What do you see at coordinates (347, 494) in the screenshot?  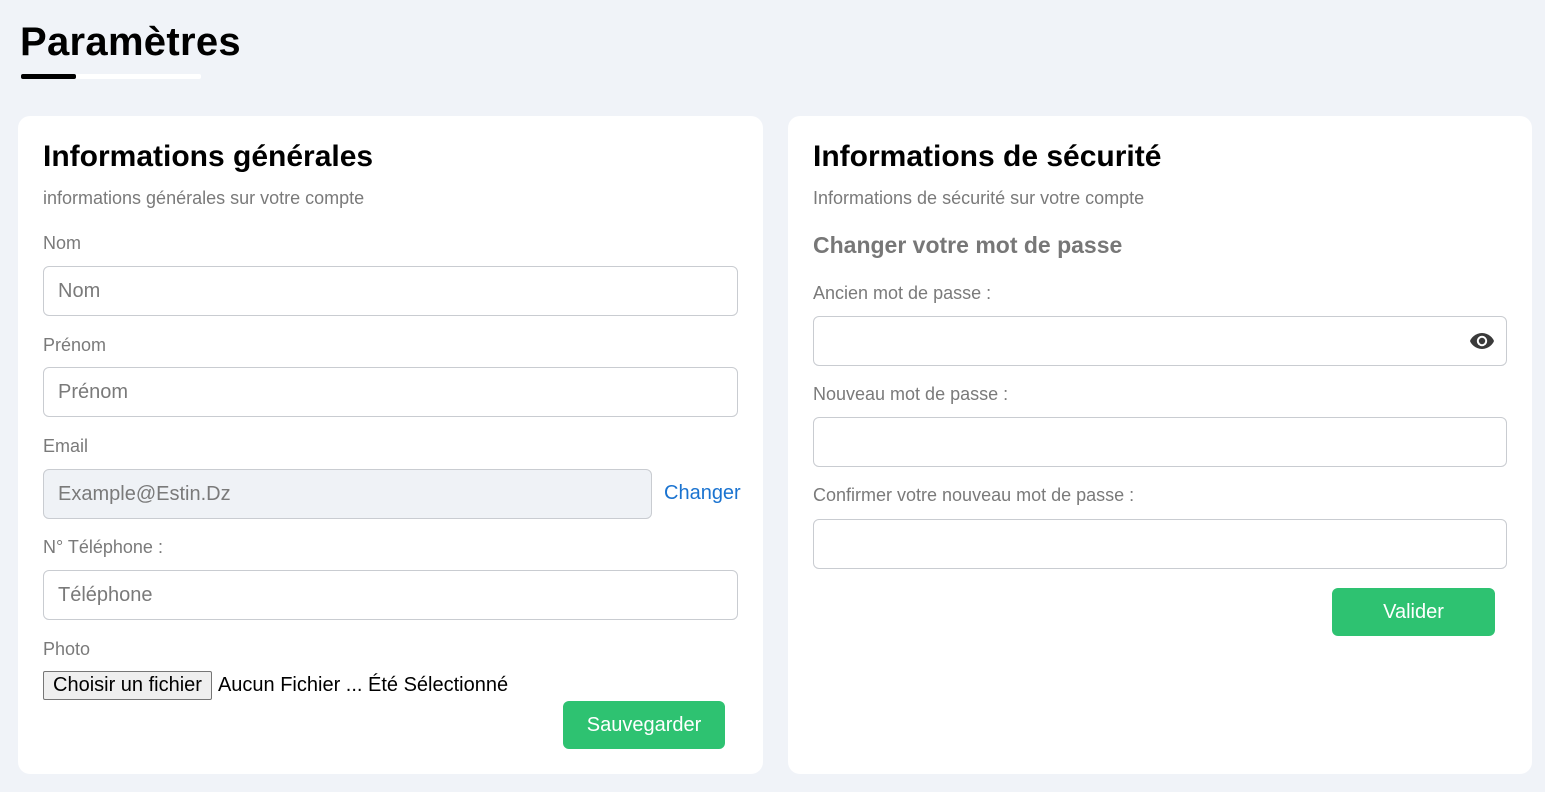 I see `email-field` at bounding box center [347, 494].